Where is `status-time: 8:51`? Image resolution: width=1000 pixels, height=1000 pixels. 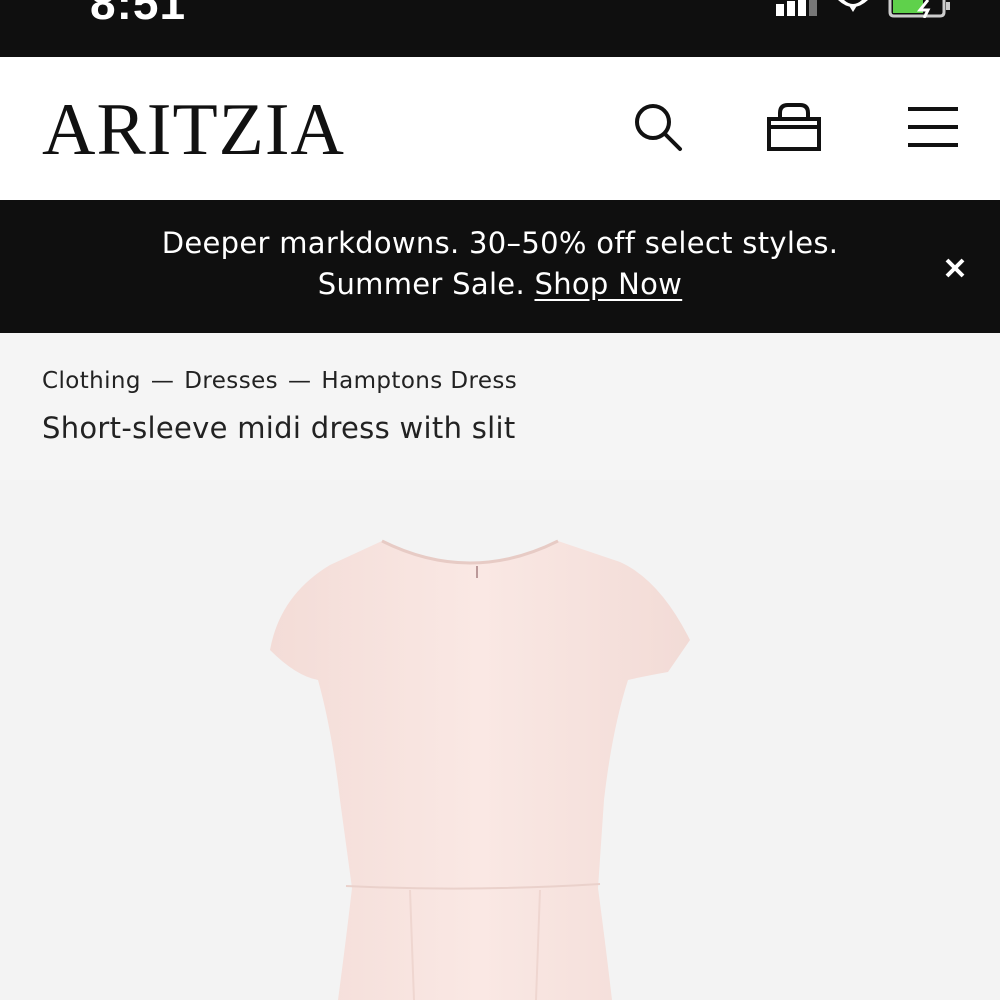 status-time: 8:51 is located at coordinates (138, 14).